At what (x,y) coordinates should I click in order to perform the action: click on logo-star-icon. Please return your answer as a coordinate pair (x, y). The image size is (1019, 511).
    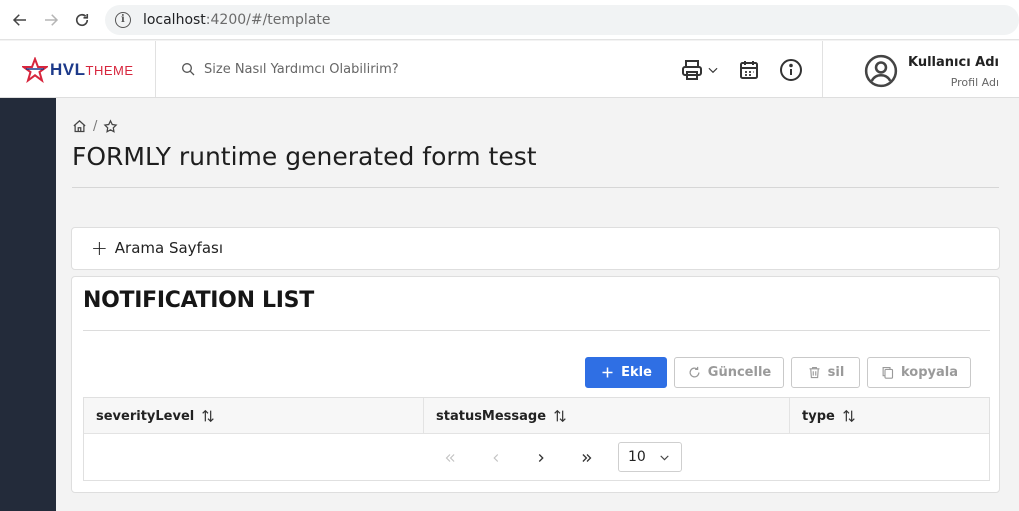
    Looking at the image, I should click on (35, 70).